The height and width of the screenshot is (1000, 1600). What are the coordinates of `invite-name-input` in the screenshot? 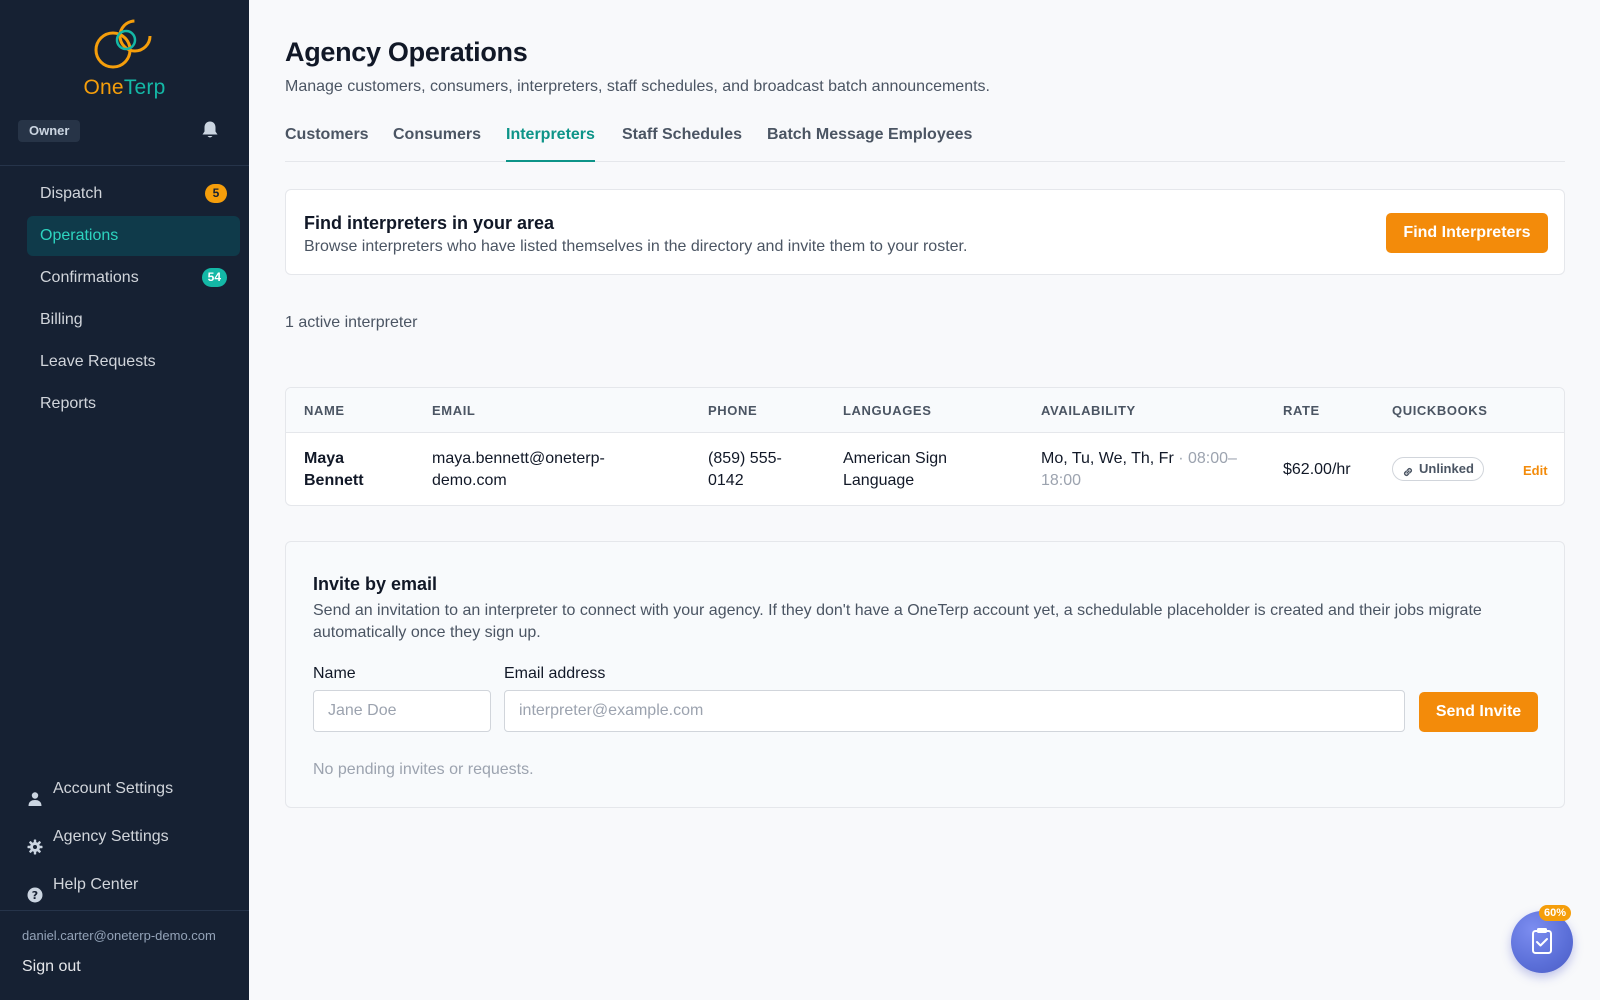 It's located at (402, 711).